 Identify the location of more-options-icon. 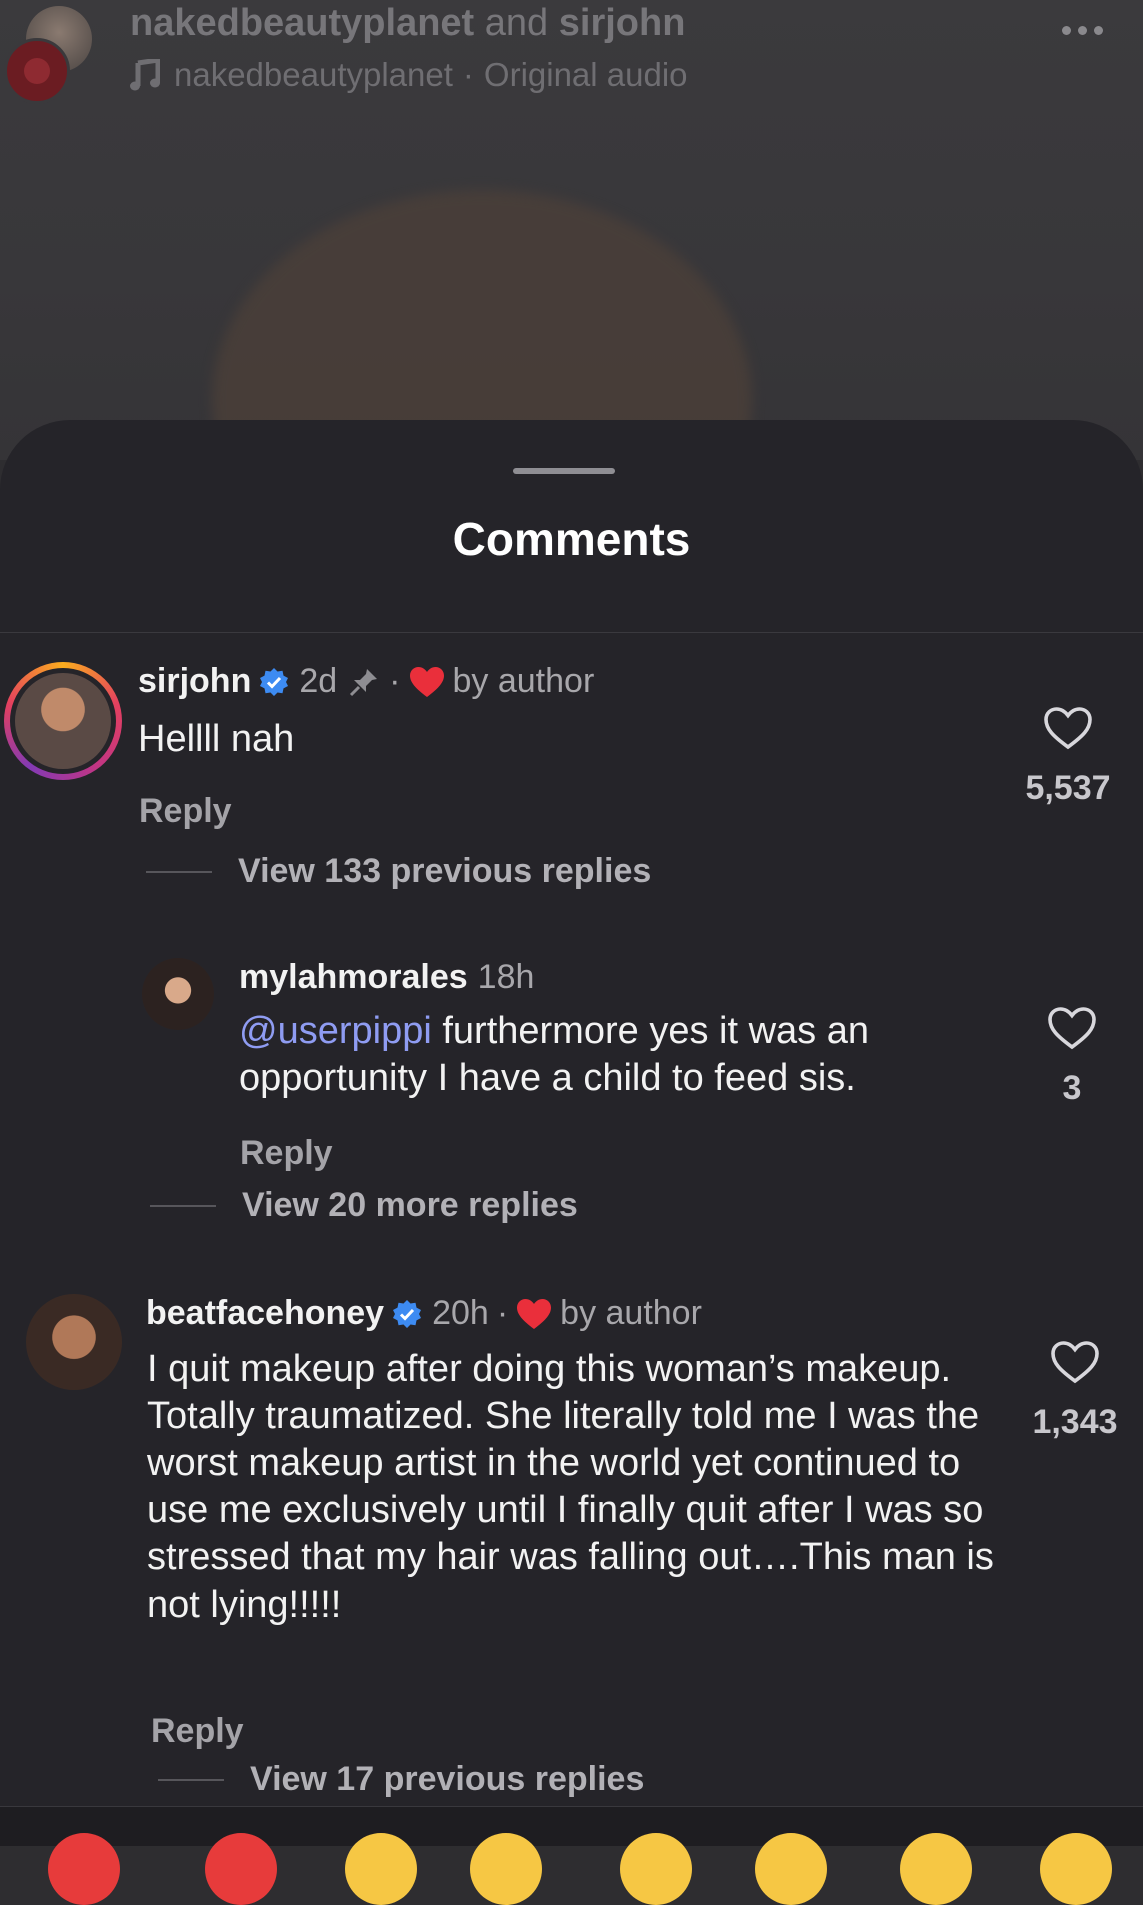
(1082, 30).